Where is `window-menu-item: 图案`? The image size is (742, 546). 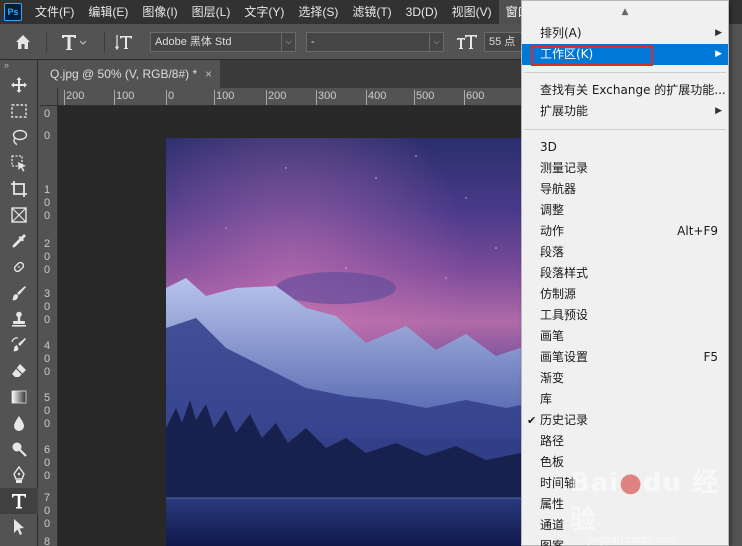 window-menu-item: 图案 is located at coordinates (625, 541).